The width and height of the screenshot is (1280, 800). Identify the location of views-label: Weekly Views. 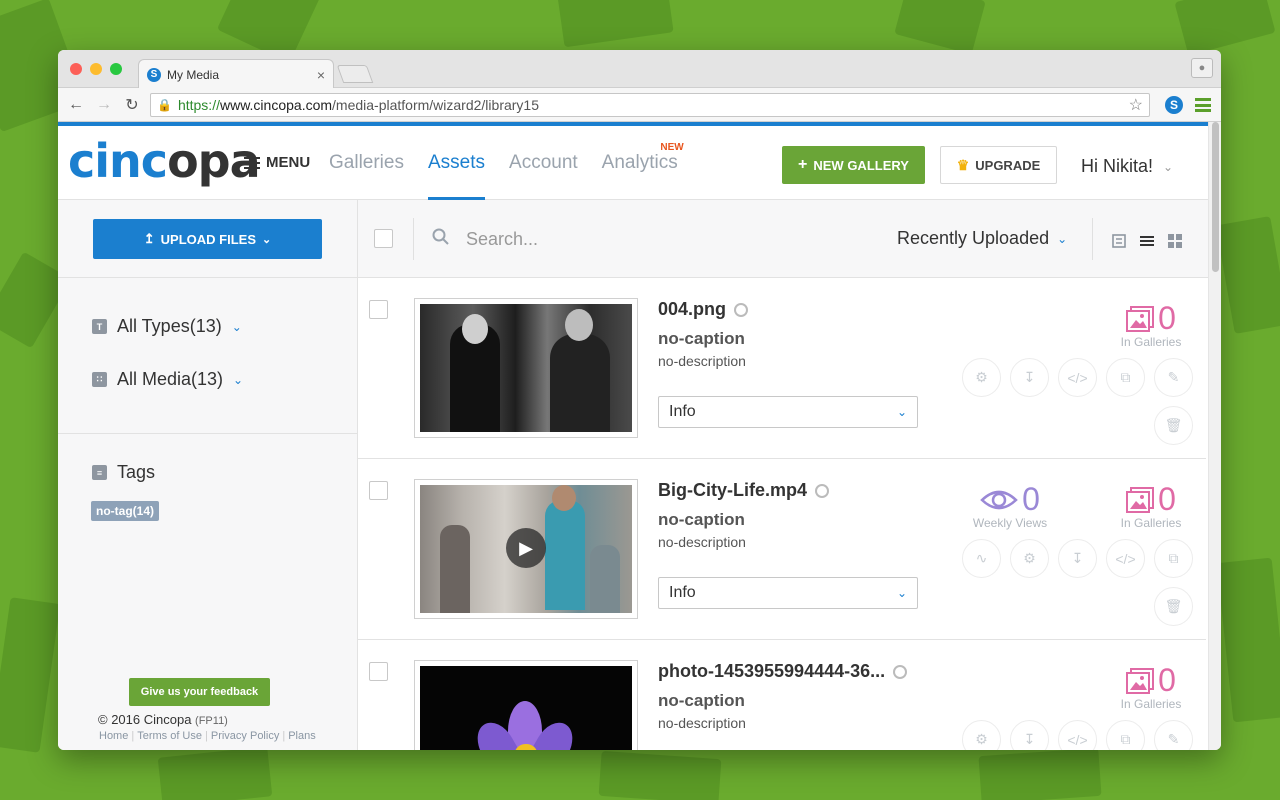
(1010, 523).